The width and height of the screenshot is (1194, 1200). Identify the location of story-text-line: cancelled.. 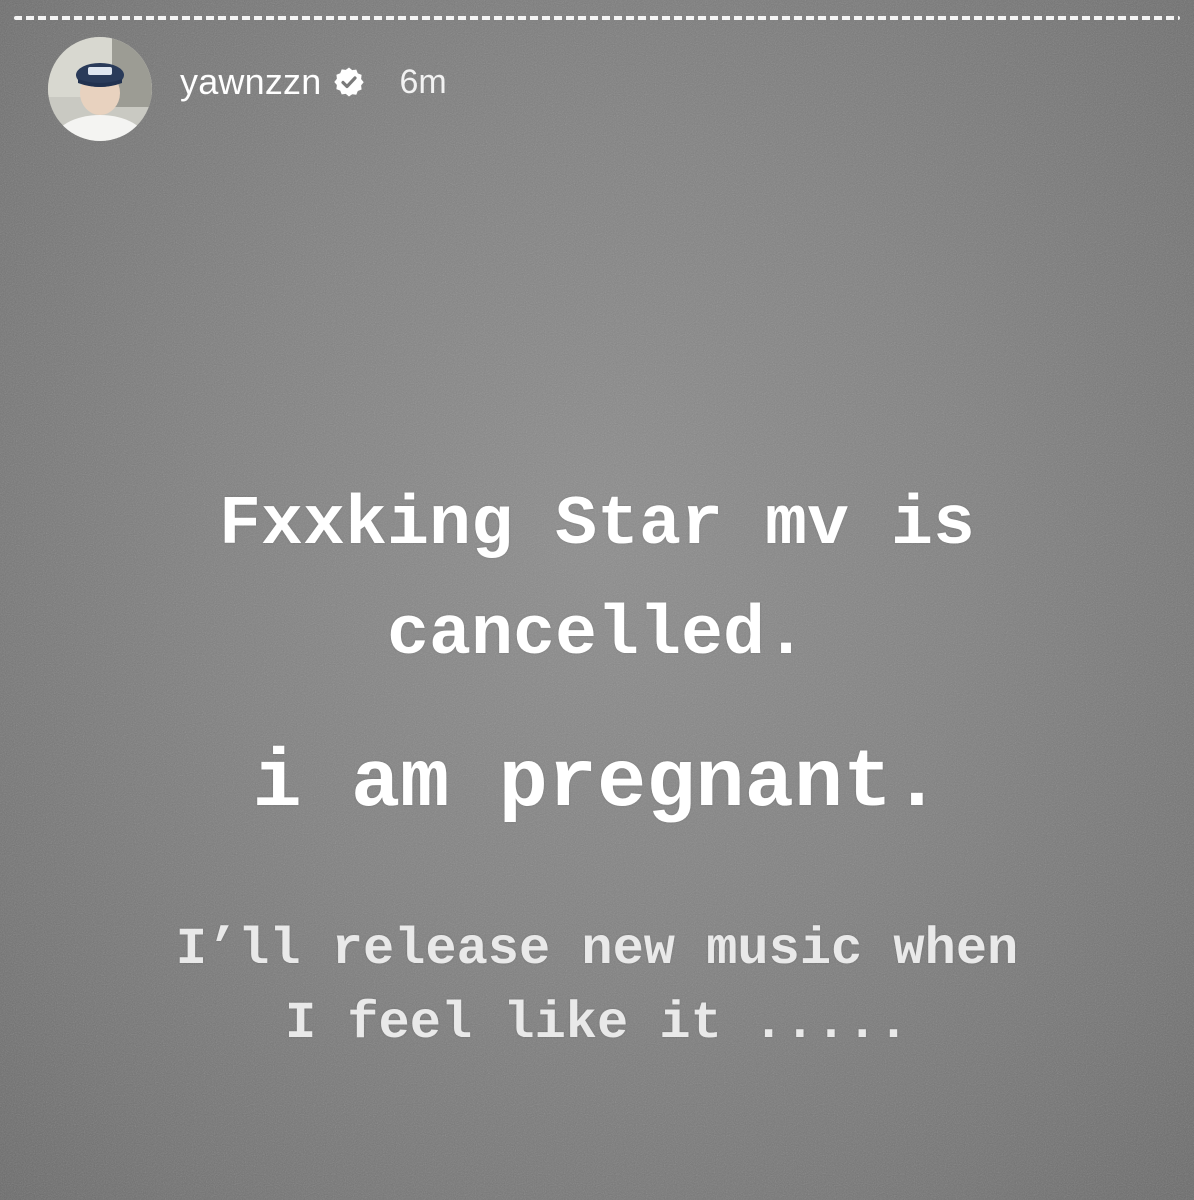
(597, 635).